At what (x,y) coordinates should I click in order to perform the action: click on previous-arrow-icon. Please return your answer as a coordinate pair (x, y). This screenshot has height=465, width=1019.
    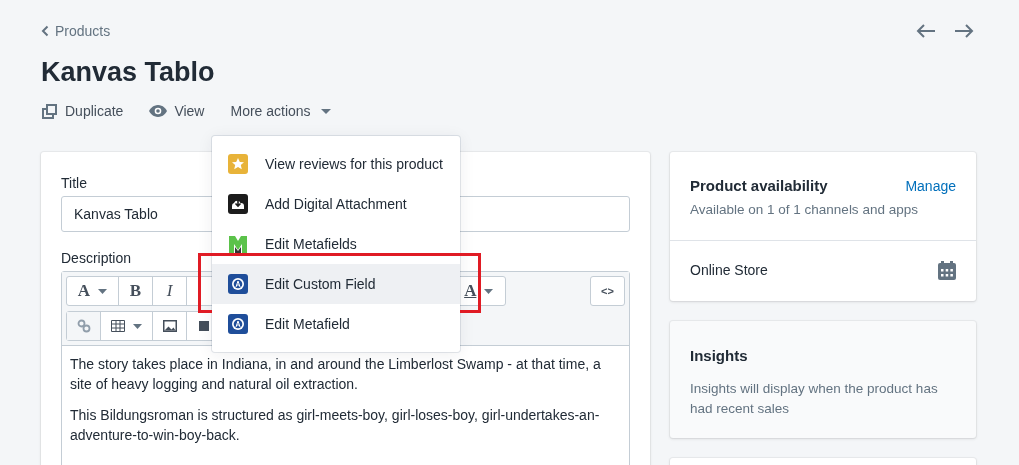
    Looking at the image, I should click on (926, 31).